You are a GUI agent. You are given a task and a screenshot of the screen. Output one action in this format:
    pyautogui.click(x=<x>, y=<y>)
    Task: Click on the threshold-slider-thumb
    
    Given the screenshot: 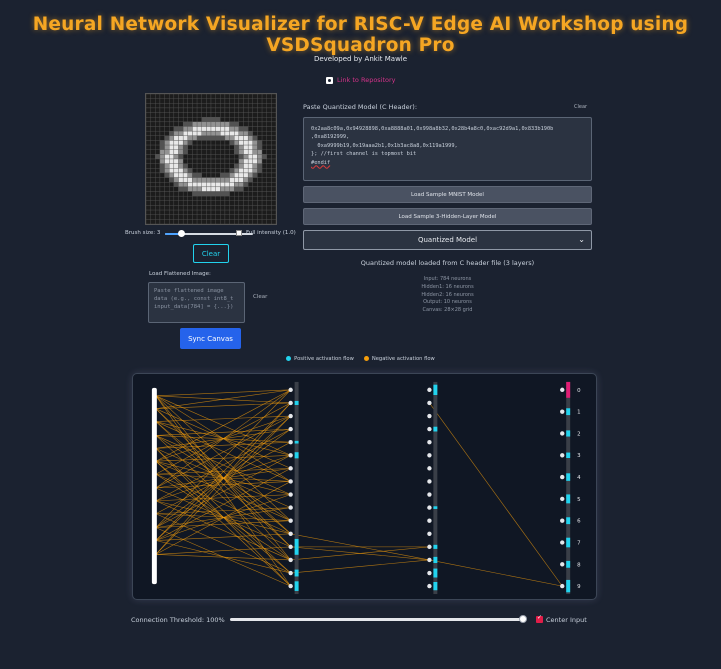 What is the action you would take?
    pyautogui.click(x=523, y=619)
    